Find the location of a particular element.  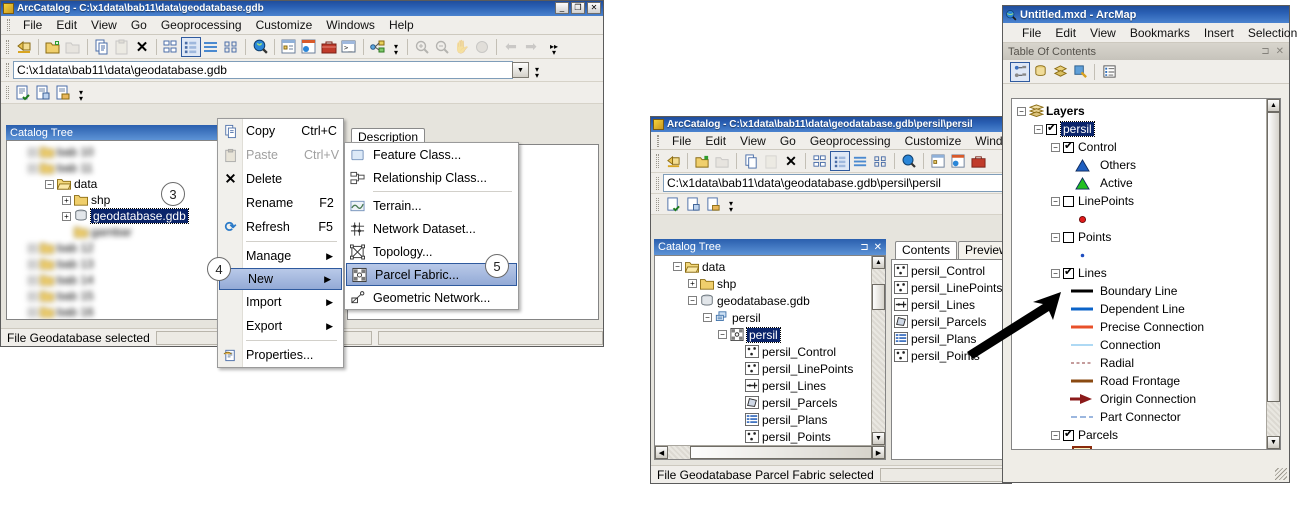

geography-toolbar-2: ▾ ▾ is located at coordinates (831, 204).